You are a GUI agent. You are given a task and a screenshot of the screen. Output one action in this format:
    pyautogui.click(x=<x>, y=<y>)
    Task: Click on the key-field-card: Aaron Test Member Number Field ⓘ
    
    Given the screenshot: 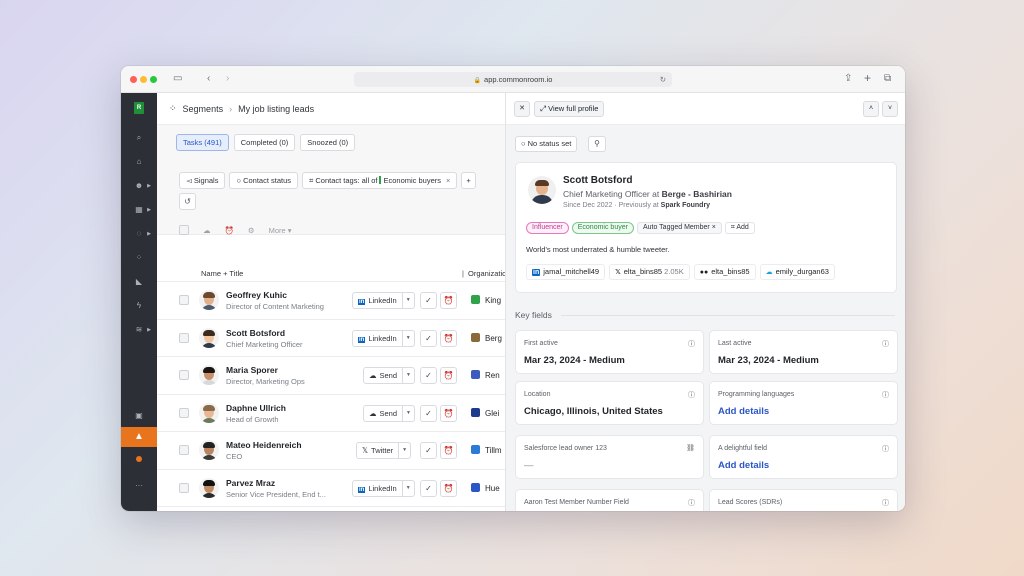 What is the action you would take?
    pyautogui.click(x=609, y=500)
    